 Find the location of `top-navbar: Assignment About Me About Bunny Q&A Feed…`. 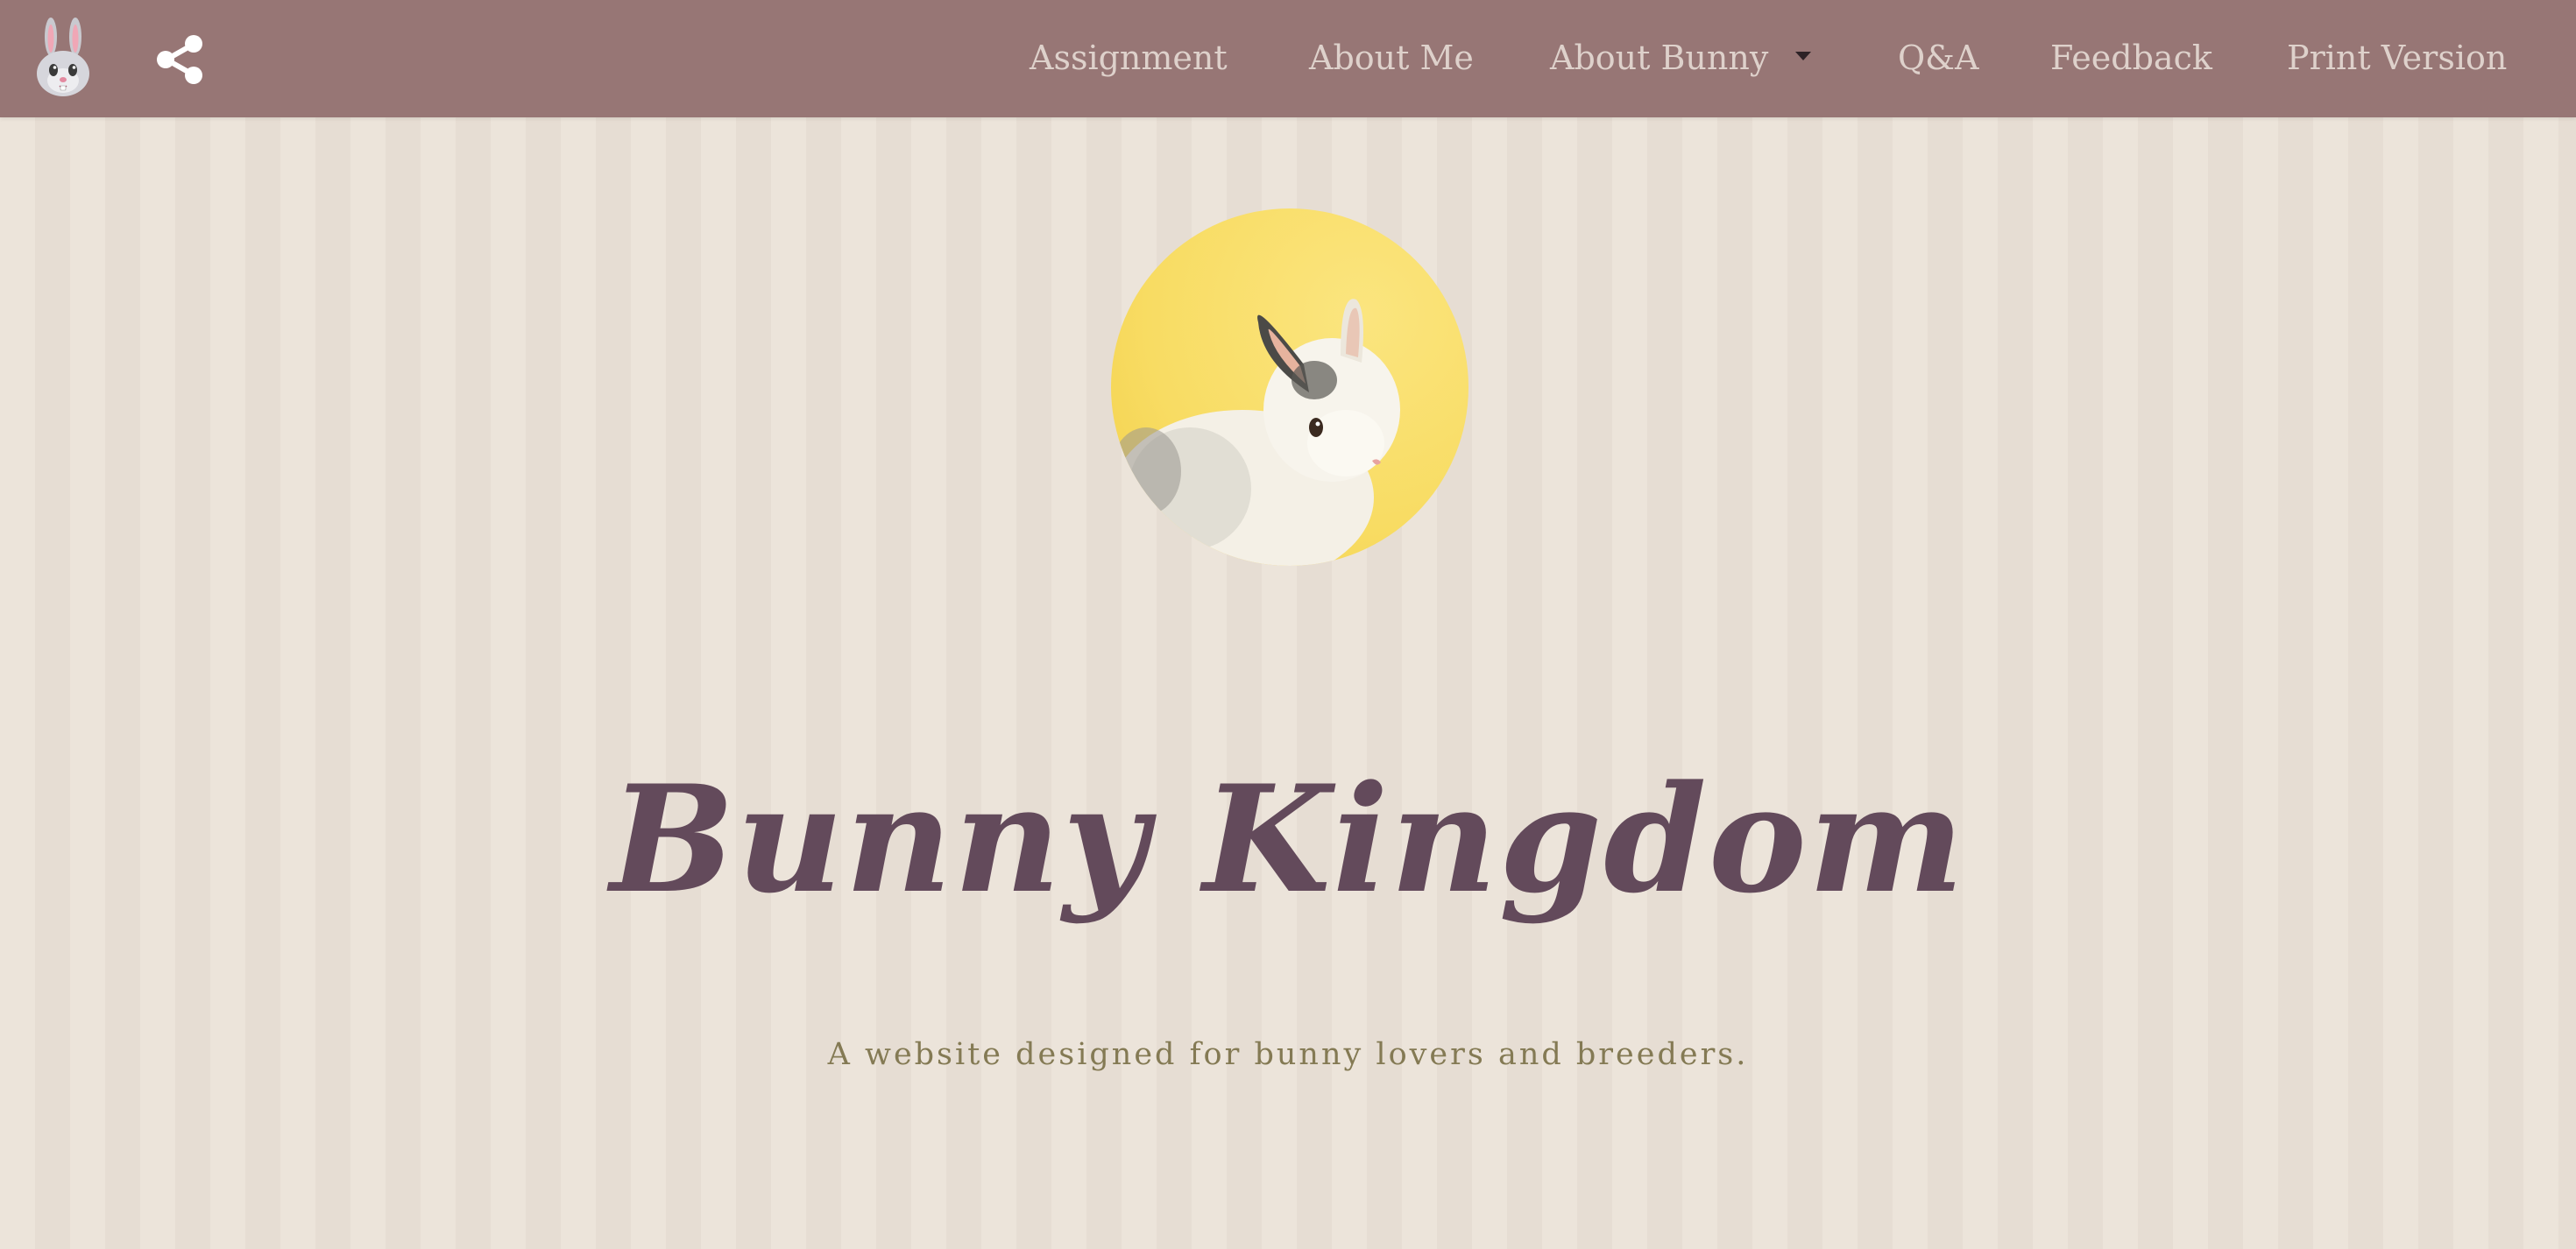

top-navbar: Assignment About Me About Bunny Q&A Feed… is located at coordinates (1288, 58).